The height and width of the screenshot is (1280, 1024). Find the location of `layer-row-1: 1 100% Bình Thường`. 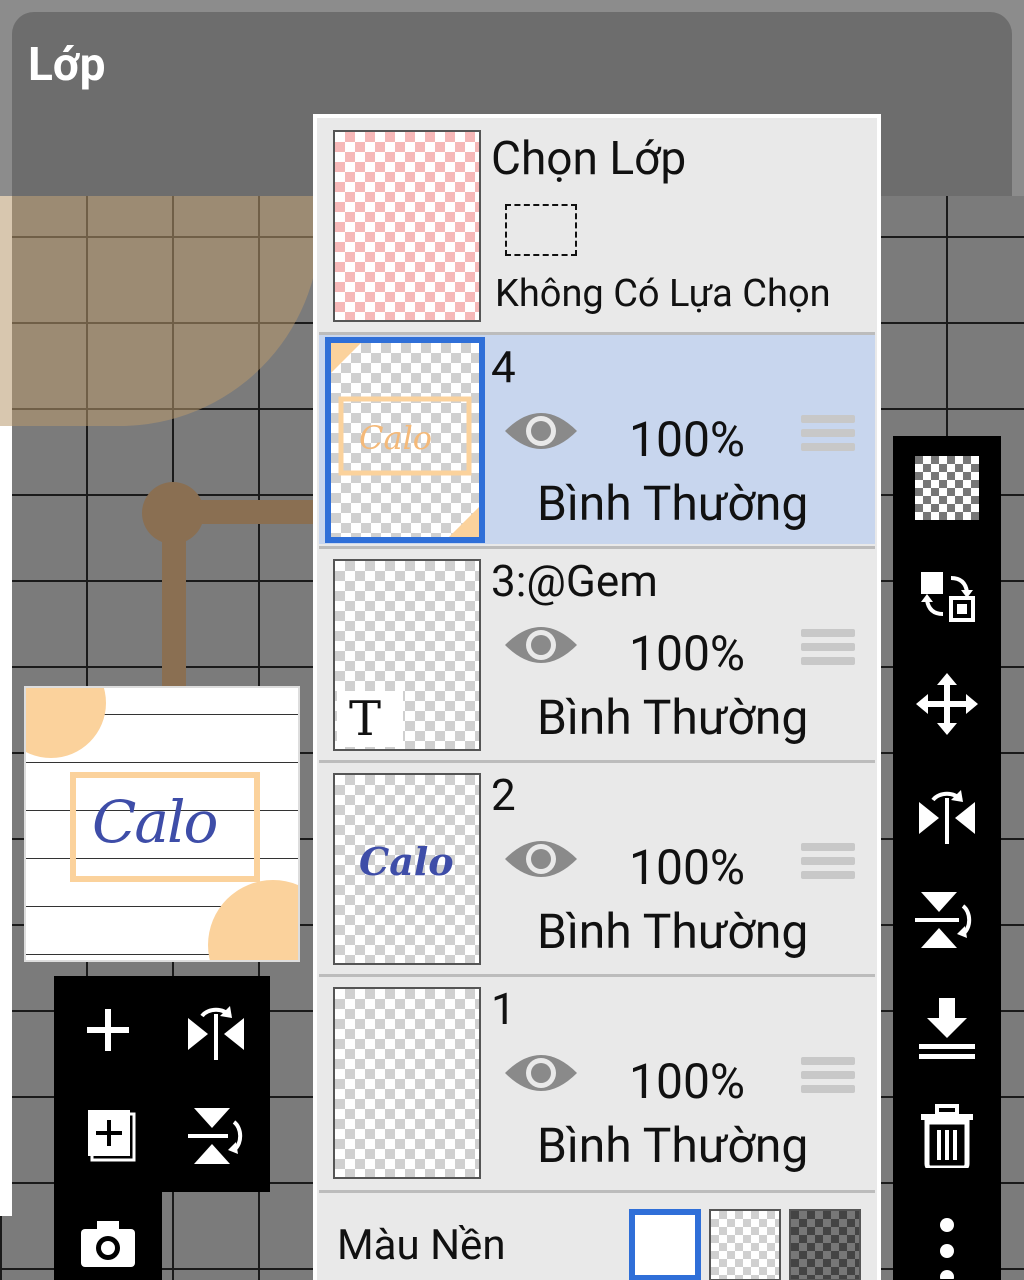

layer-row-1: 1 100% Bình Thường is located at coordinates (597, 1080).